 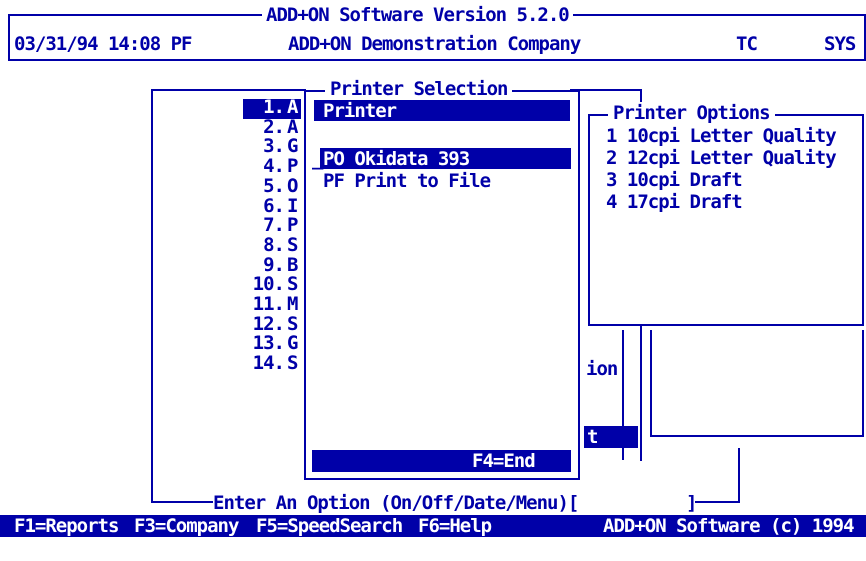 I want to click on printer-option-item: 1 10cpi Letter Quality, so click(x=721, y=136).